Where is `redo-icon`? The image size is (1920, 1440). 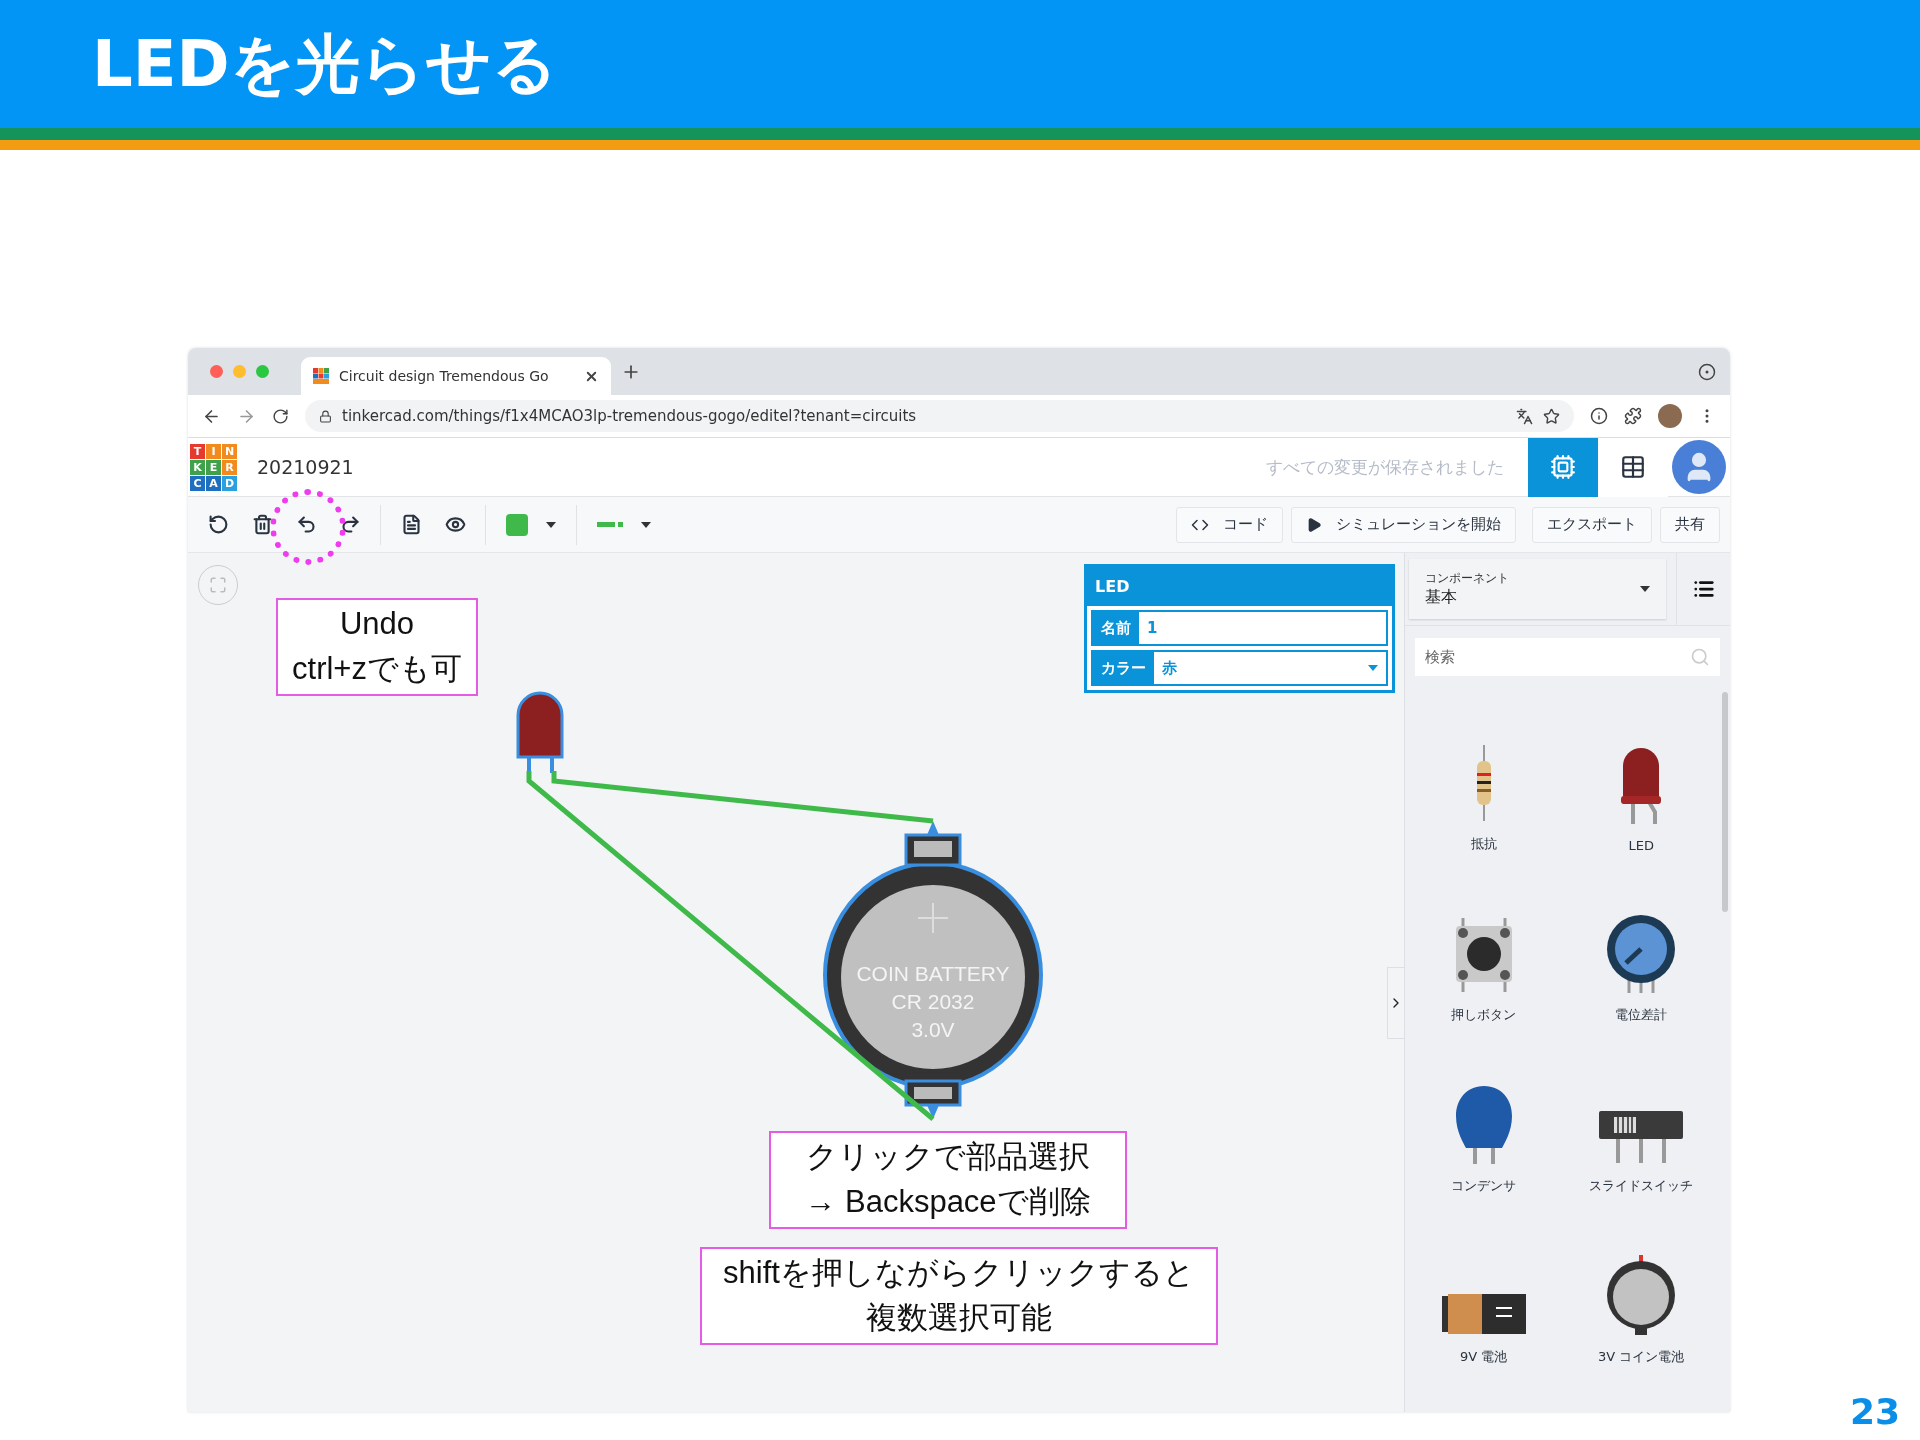 redo-icon is located at coordinates (350, 524).